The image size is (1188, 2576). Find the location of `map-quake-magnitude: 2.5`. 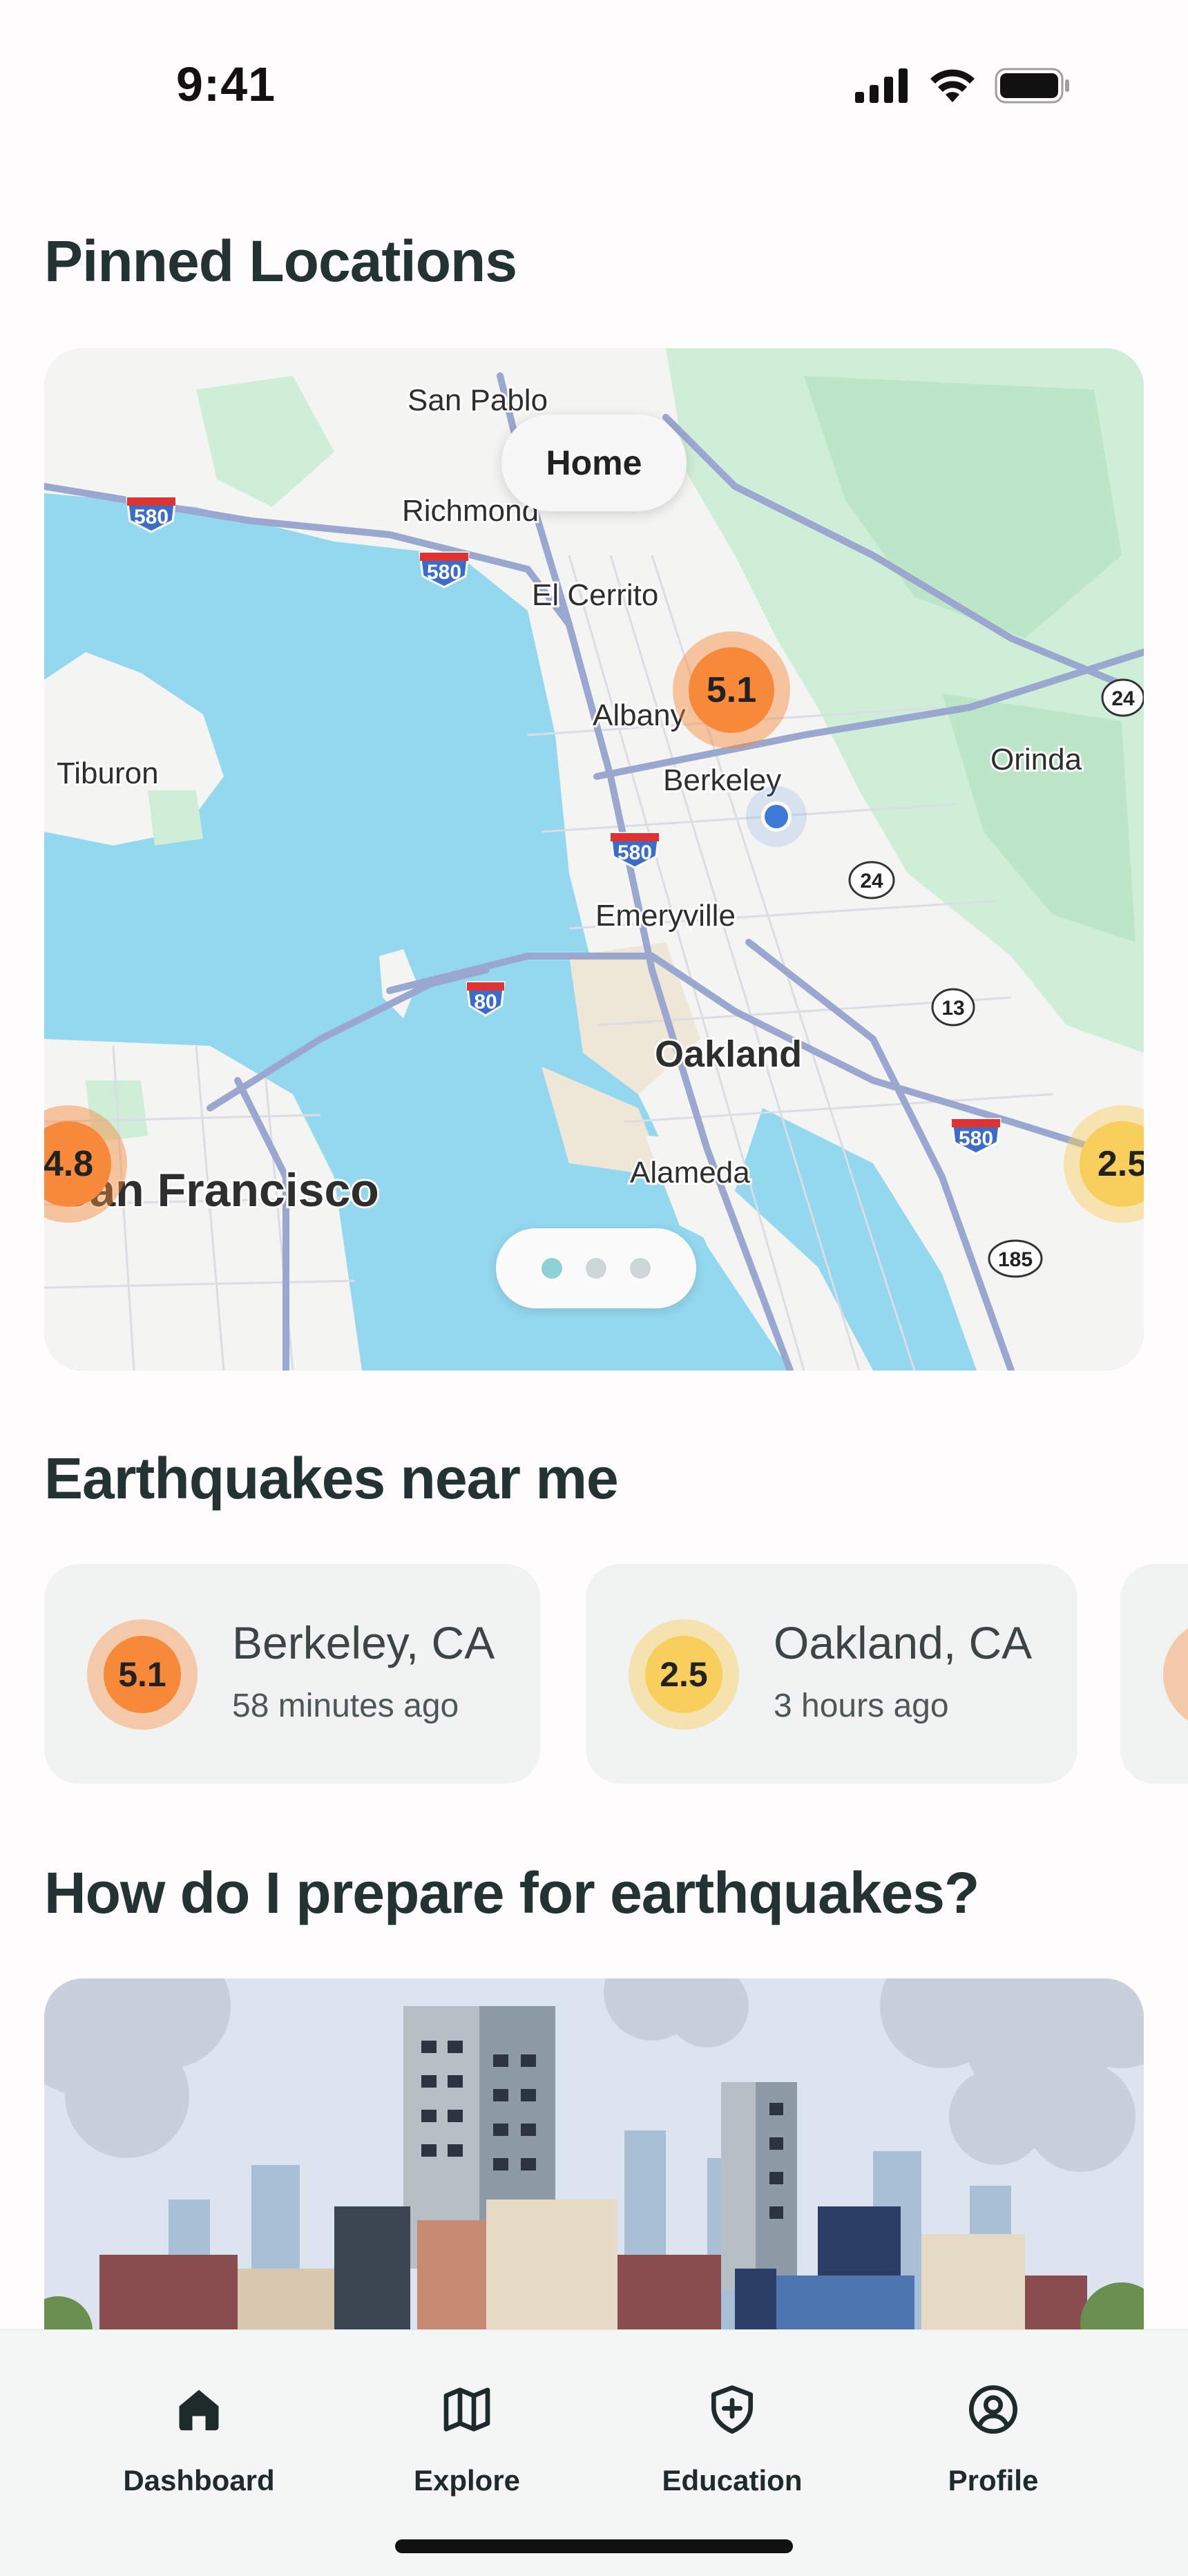

map-quake-magnitude: 2.5 is located at coordinates (1112, 1164).